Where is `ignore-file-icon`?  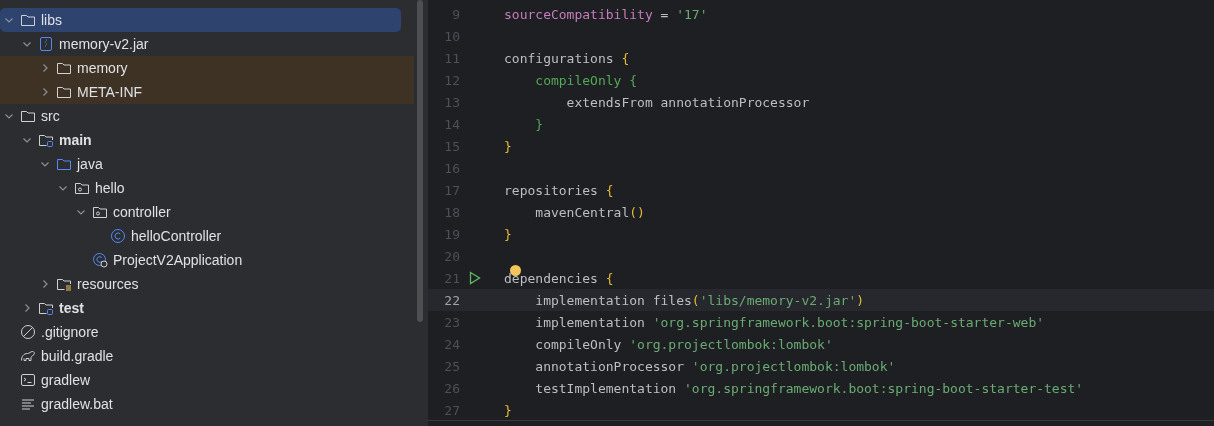 ignore-file-icon is located at coordinates (28, 332).